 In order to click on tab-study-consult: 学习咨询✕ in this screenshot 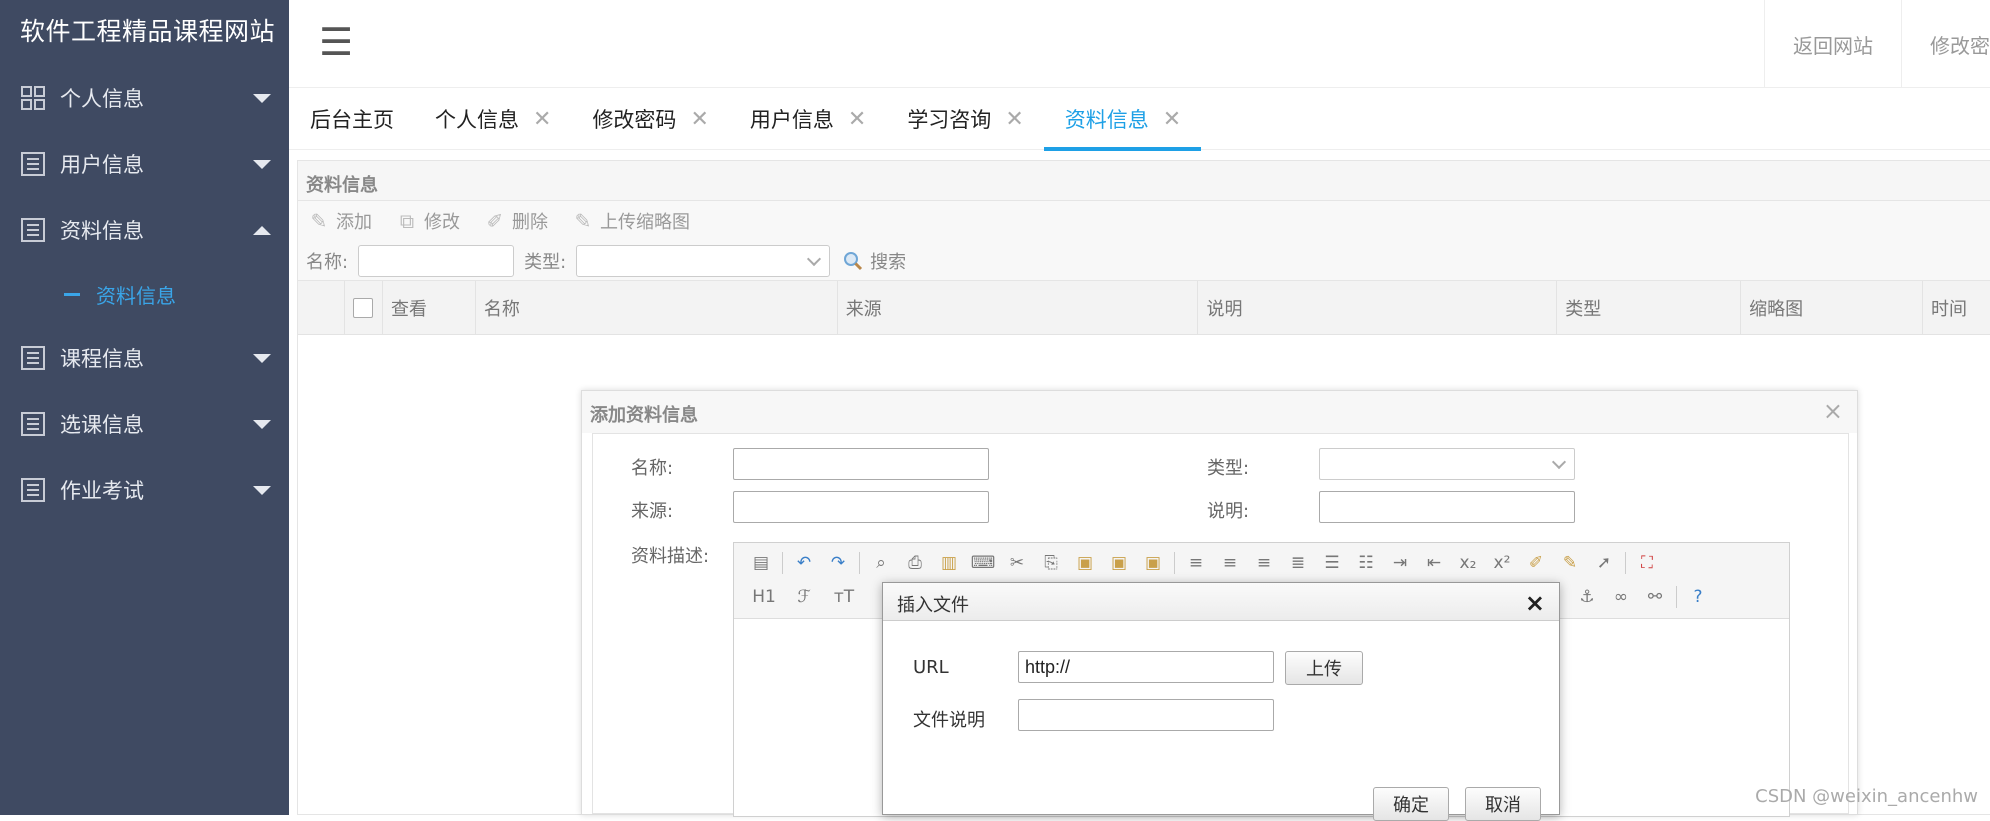, I will do `click(964, 119)`.